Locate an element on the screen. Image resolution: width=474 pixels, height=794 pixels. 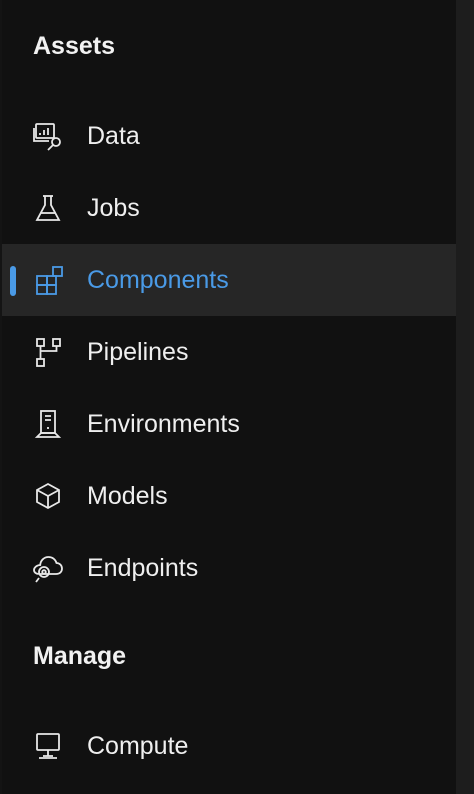
monitor-icon is located at coordinates (48, 746).